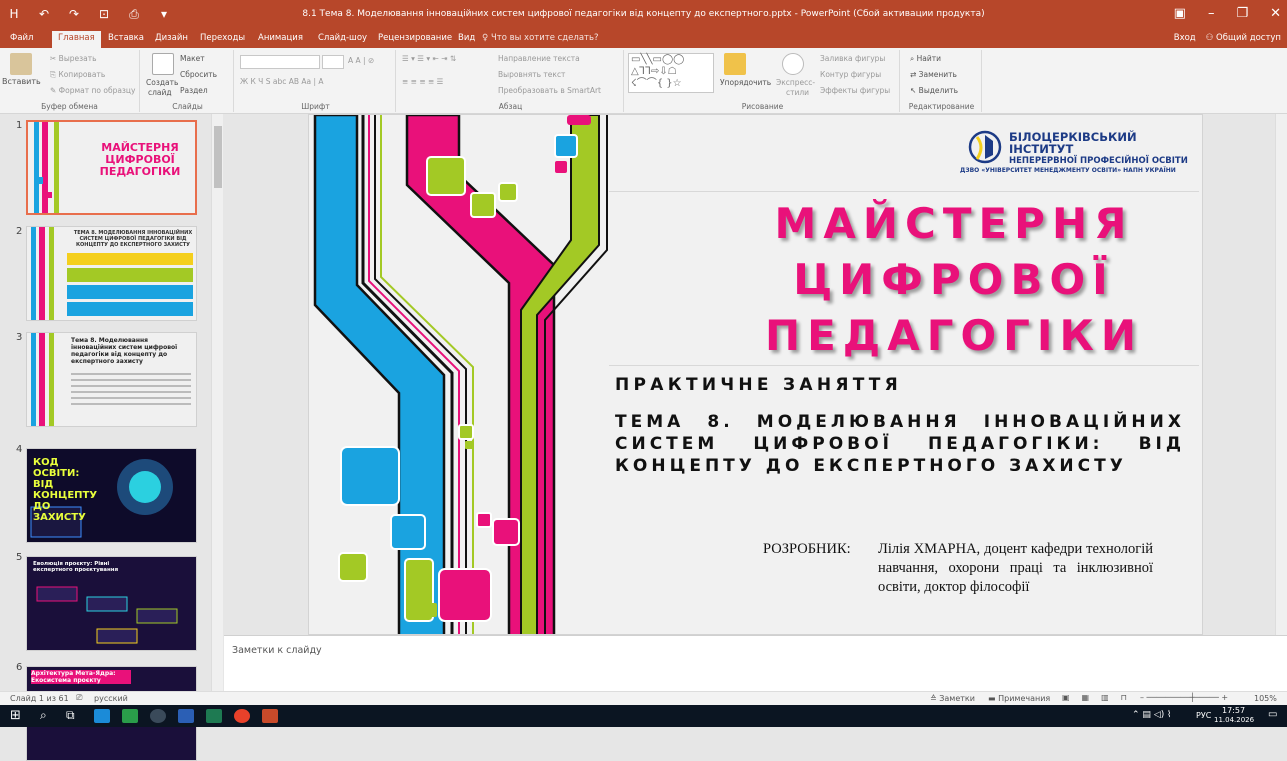  Describe the element at coordinates (198, 74) in the screenshot. I see `reset-button: Сбросить` at that location.